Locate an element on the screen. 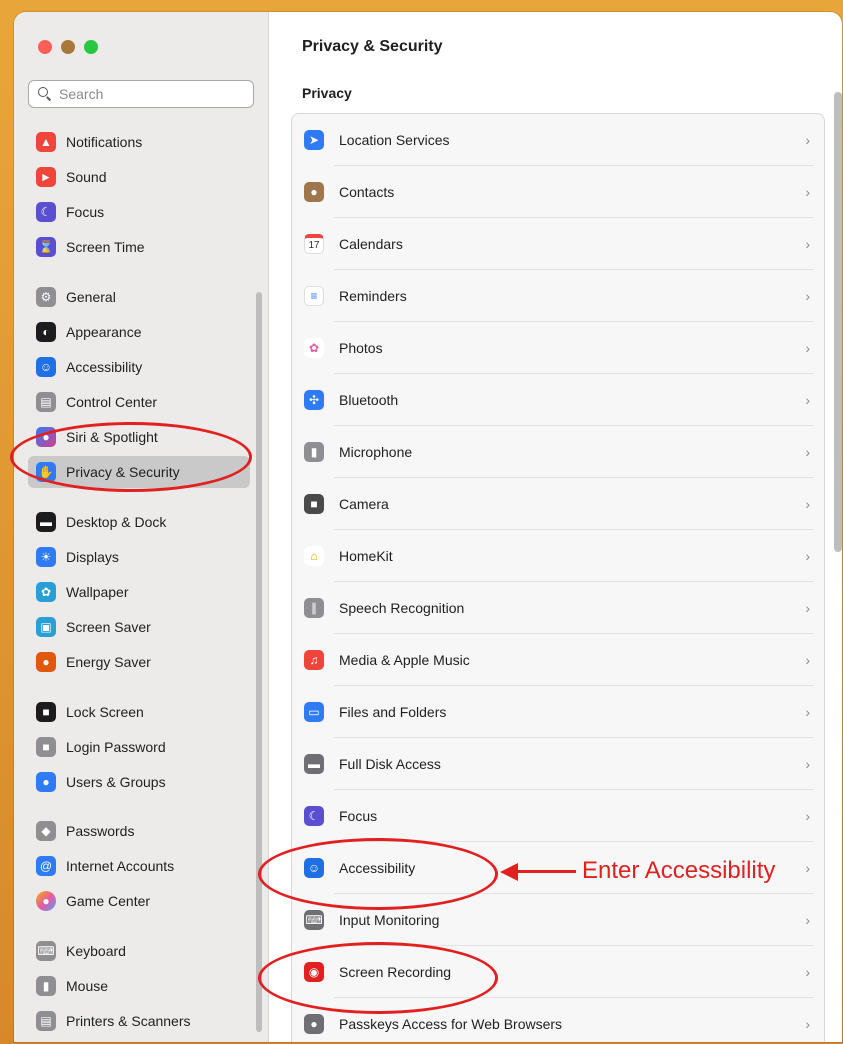 This screenshot has height=1044, width=843. sidebar-item-lock-screen: ■ Lock Screen is located at coordinates (139, 712).